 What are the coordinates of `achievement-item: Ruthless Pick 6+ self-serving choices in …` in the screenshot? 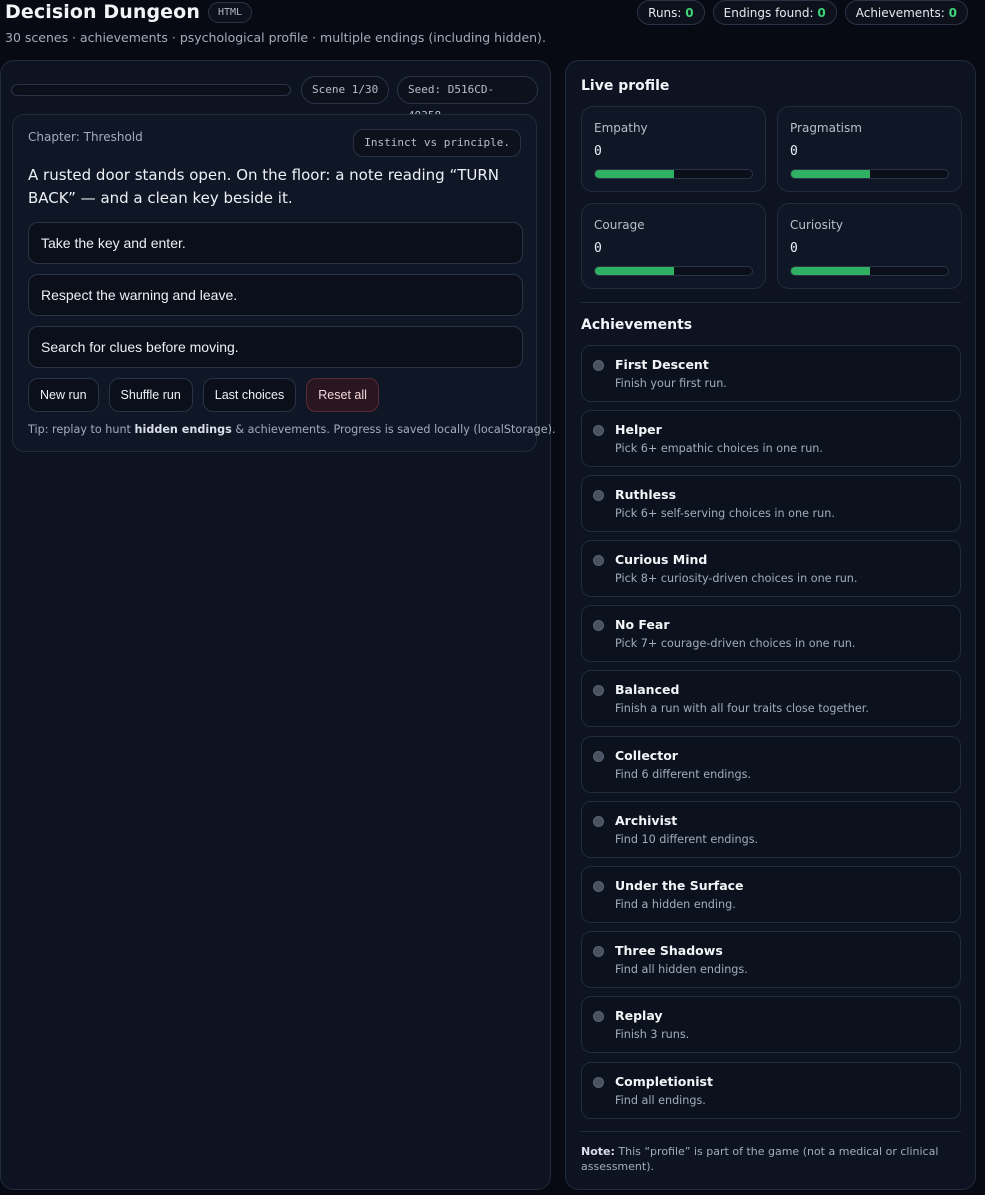 It's located at (771, 503).